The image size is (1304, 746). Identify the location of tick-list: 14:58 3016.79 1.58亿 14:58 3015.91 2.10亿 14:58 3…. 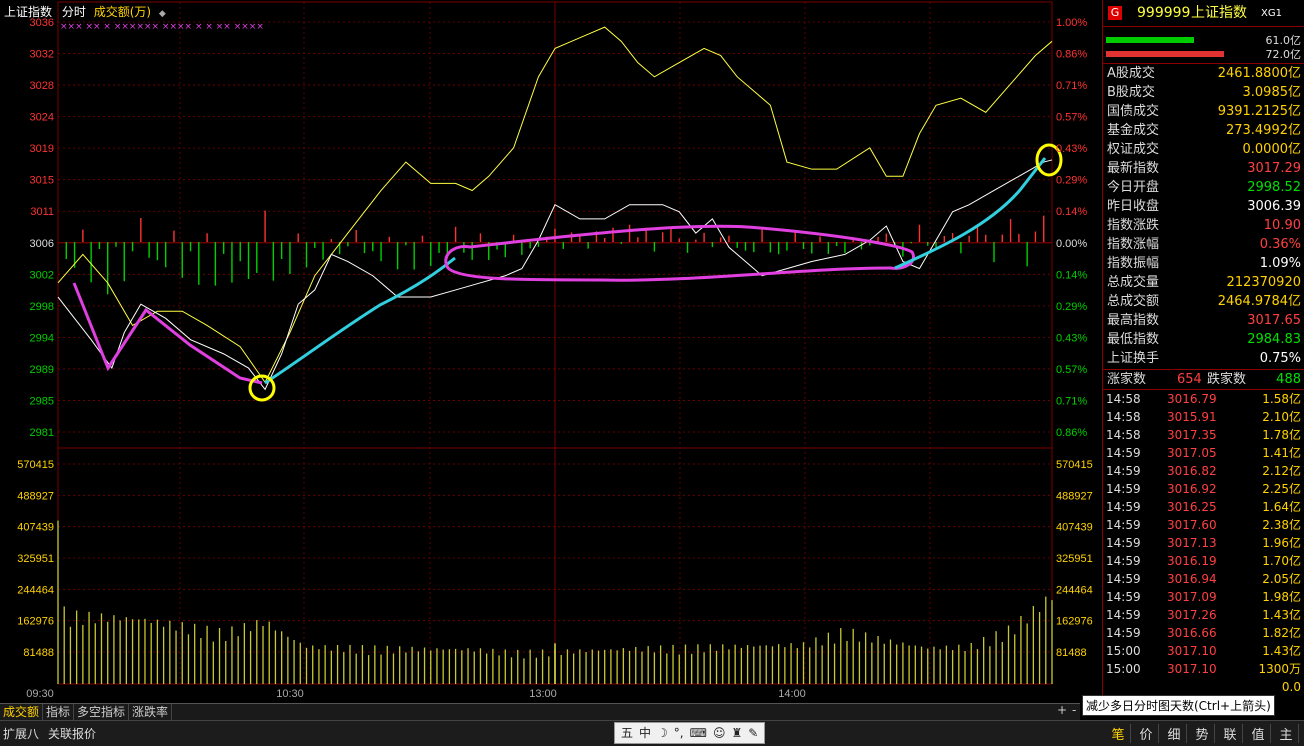
(1203, 534).